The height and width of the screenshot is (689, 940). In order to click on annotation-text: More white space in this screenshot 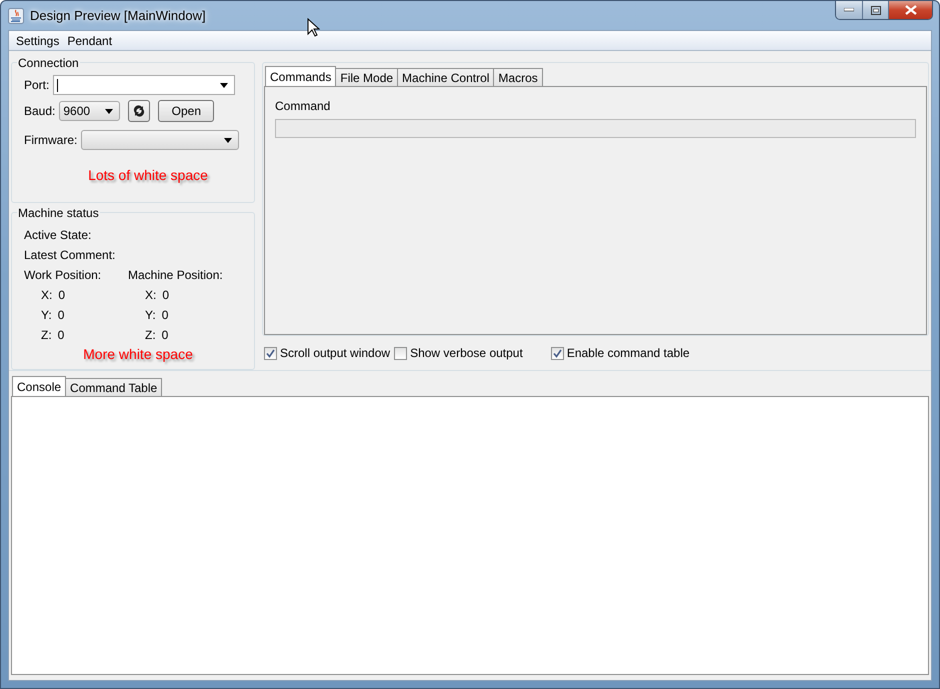, I will do `click(138, 354)`.